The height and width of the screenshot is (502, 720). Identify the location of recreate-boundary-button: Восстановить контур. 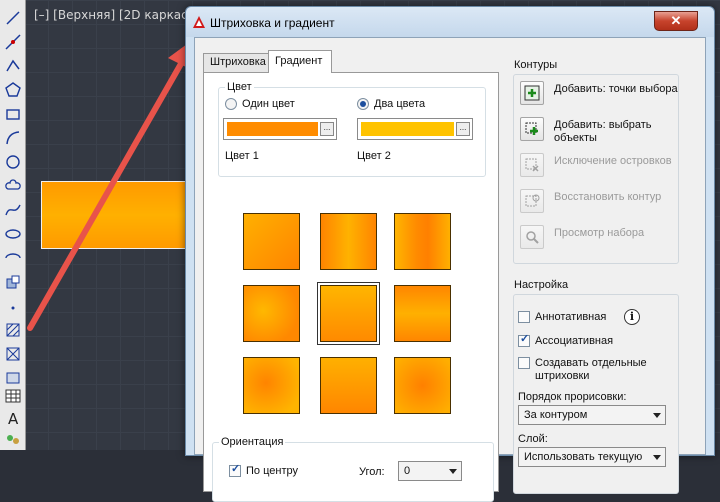
(590, 201).